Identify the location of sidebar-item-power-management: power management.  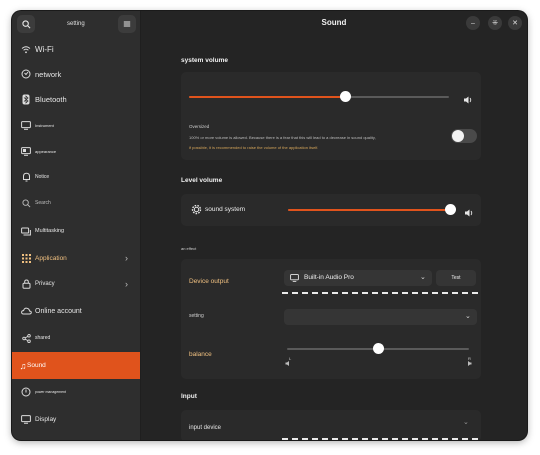
(76, 392).